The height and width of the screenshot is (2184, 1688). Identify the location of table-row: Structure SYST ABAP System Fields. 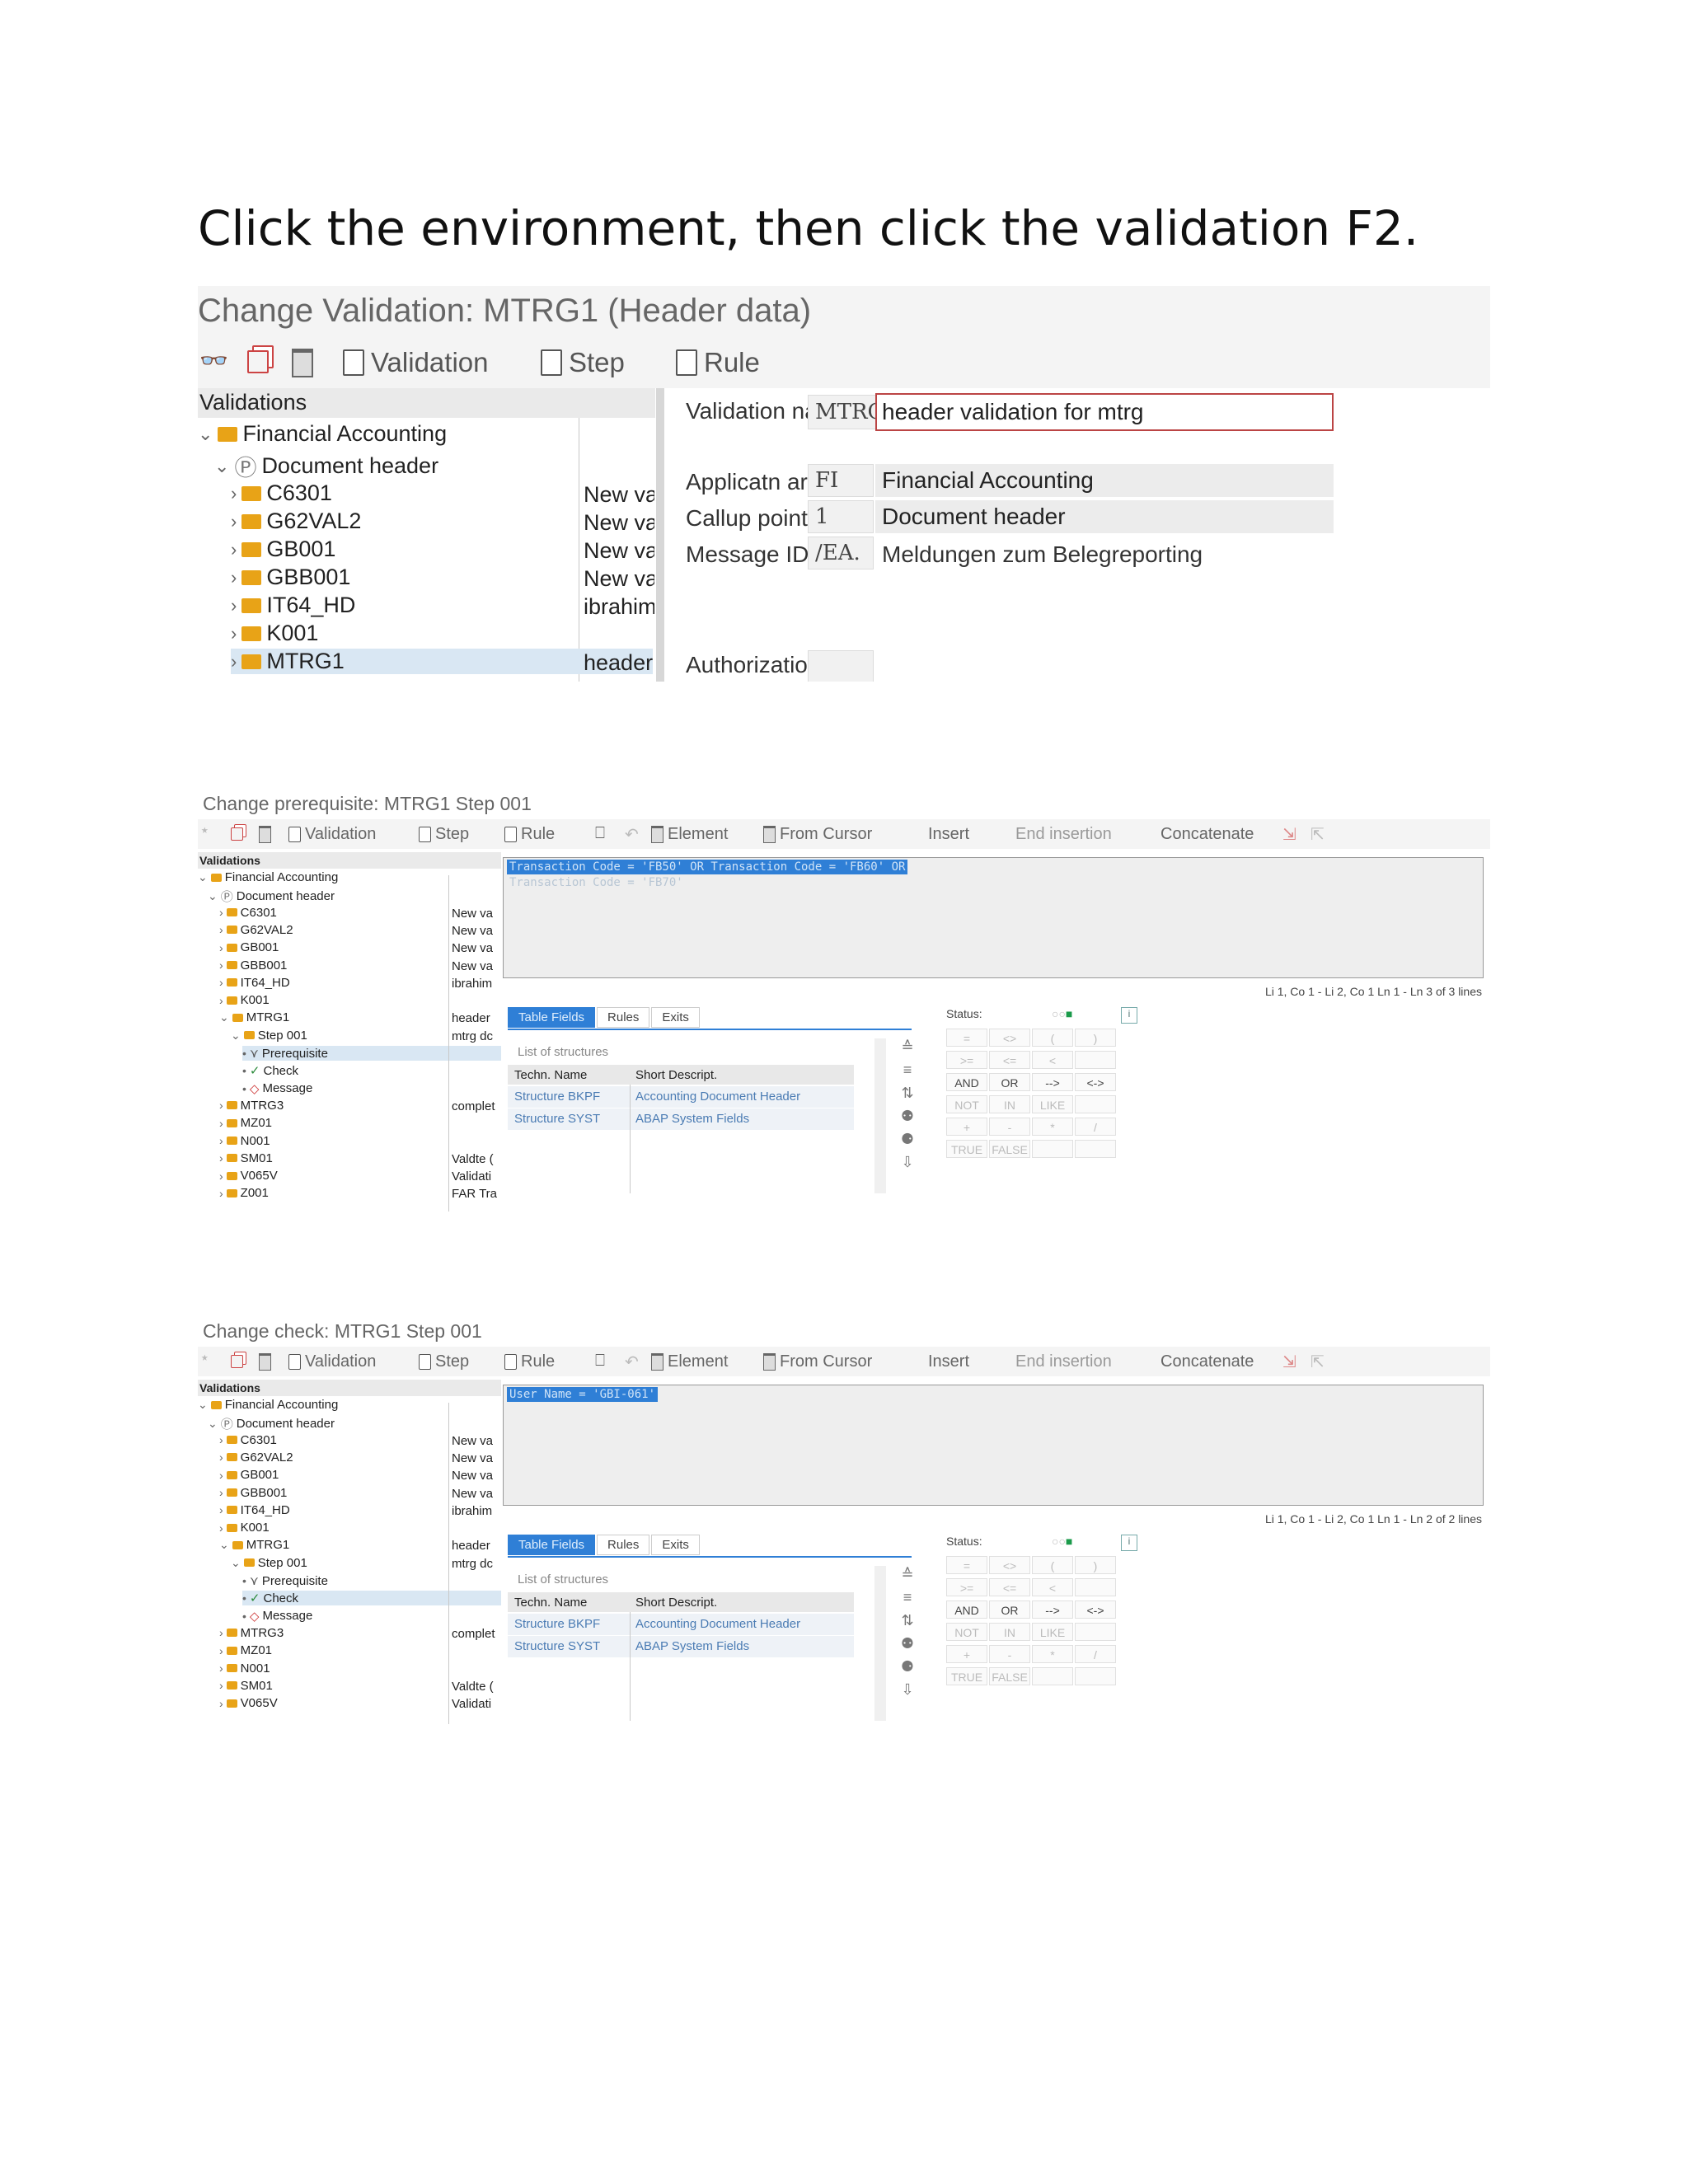
(681, 1646).